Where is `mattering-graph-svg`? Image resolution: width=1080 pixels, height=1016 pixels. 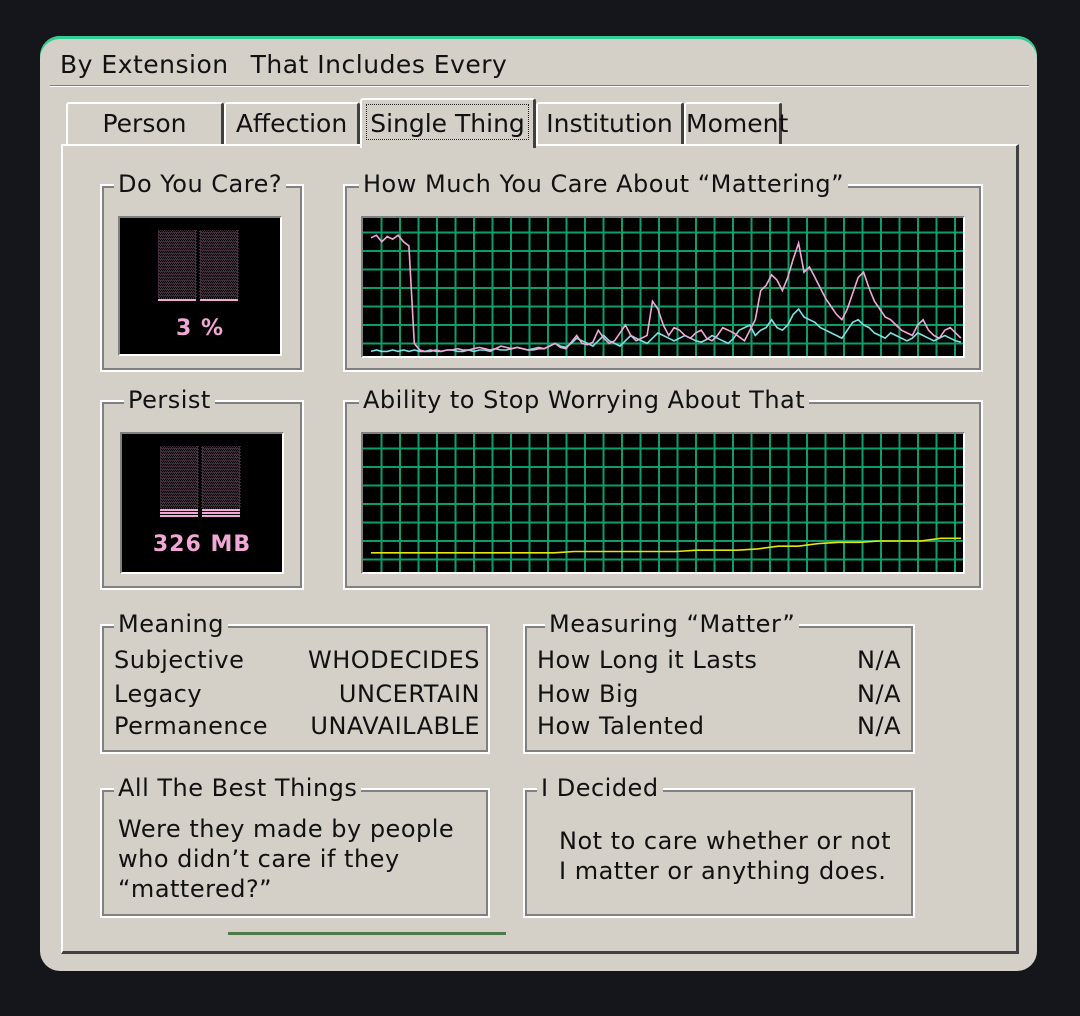 mattering-graph-svg is located at coordinates (663, 287).